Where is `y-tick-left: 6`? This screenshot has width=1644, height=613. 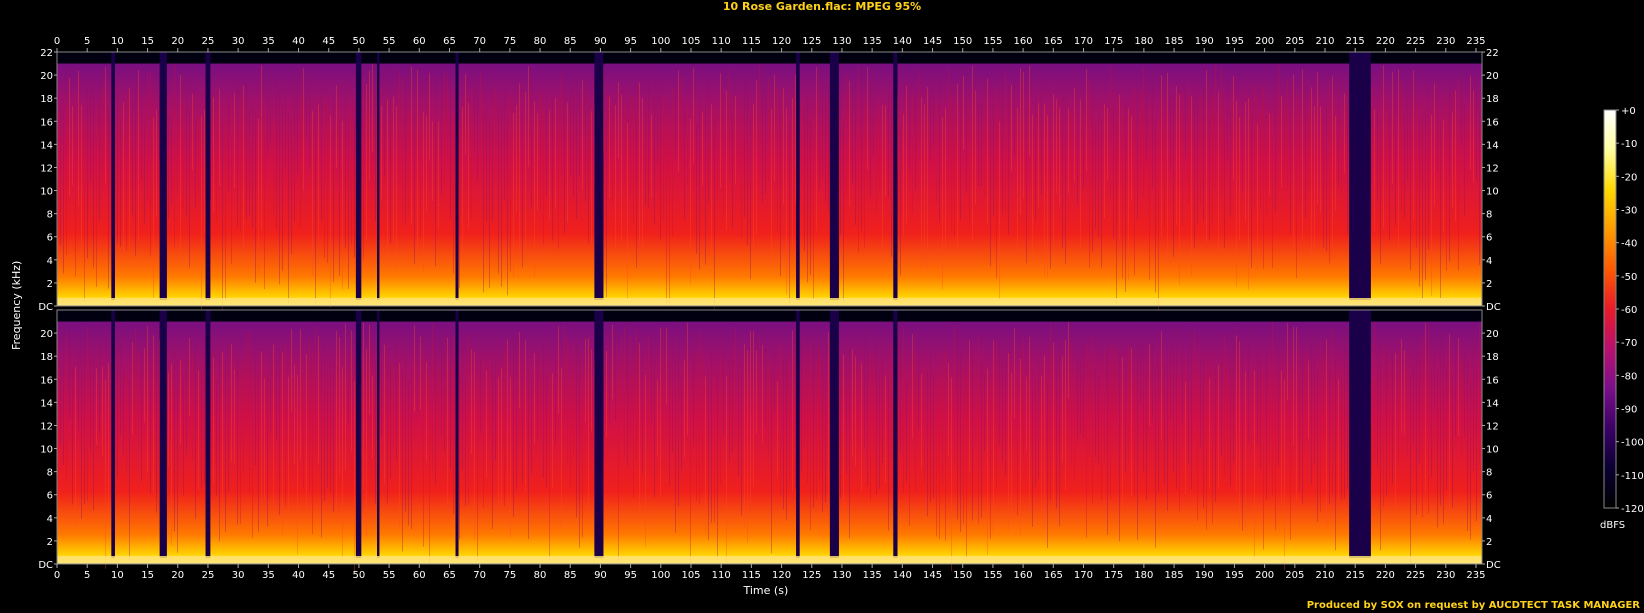
y-tick-left: 6 is located at coordinates (50, 496).